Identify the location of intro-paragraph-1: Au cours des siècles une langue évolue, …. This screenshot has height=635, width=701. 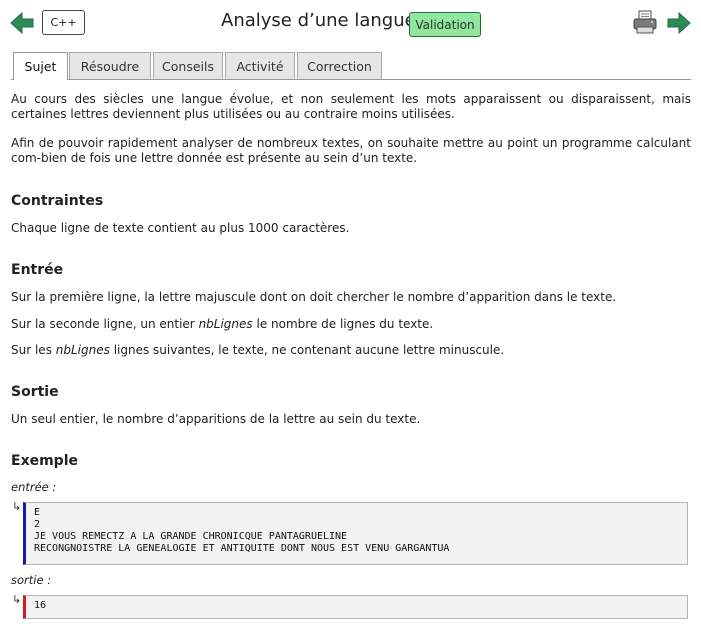
(351, 106).